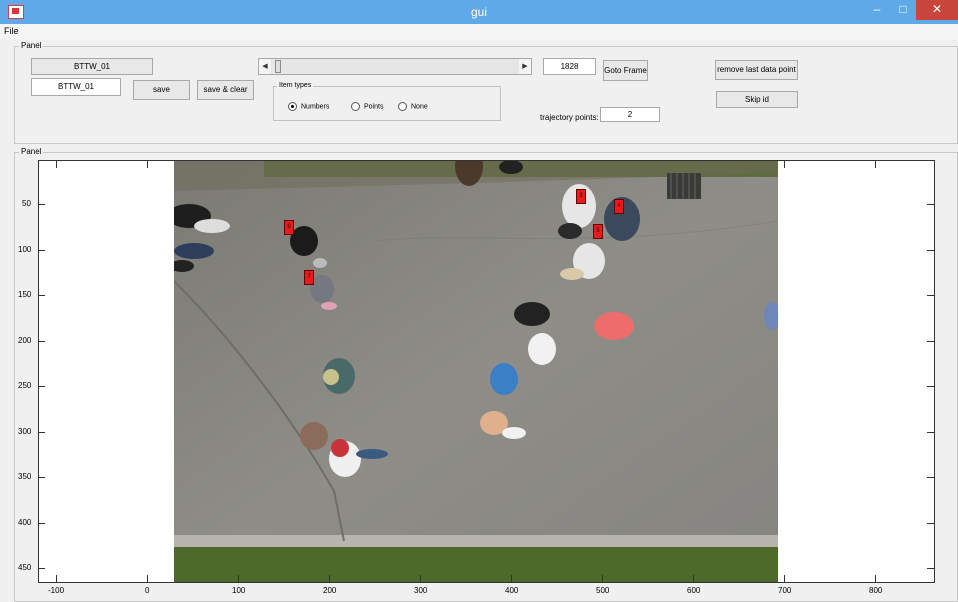  Describe the element at coordinates (598, 231) in the screenshot. I see `track-marker: 5` at that location.